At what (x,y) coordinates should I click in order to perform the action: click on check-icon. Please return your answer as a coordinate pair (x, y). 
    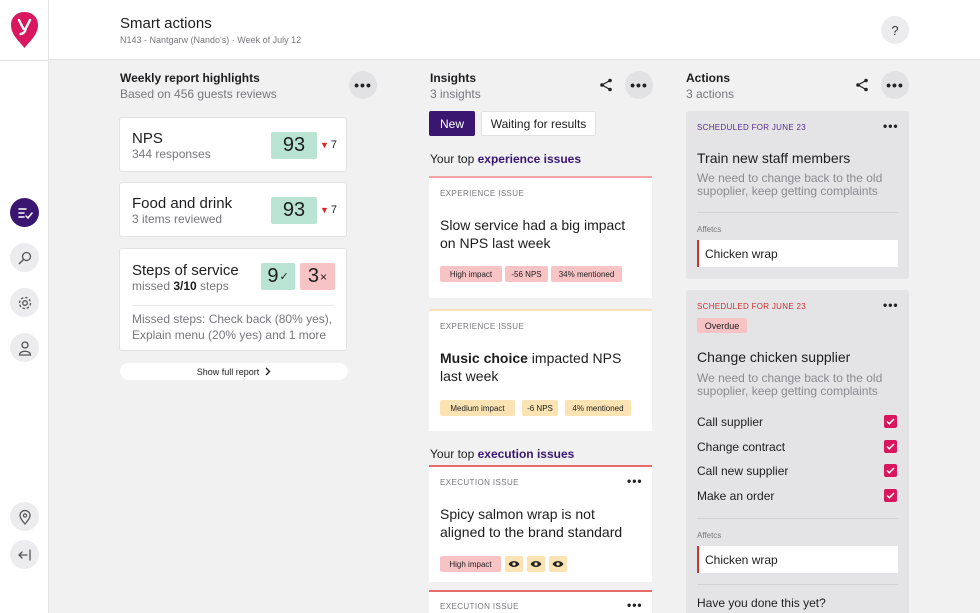
    Looking at the image, I should click on (890, 446).